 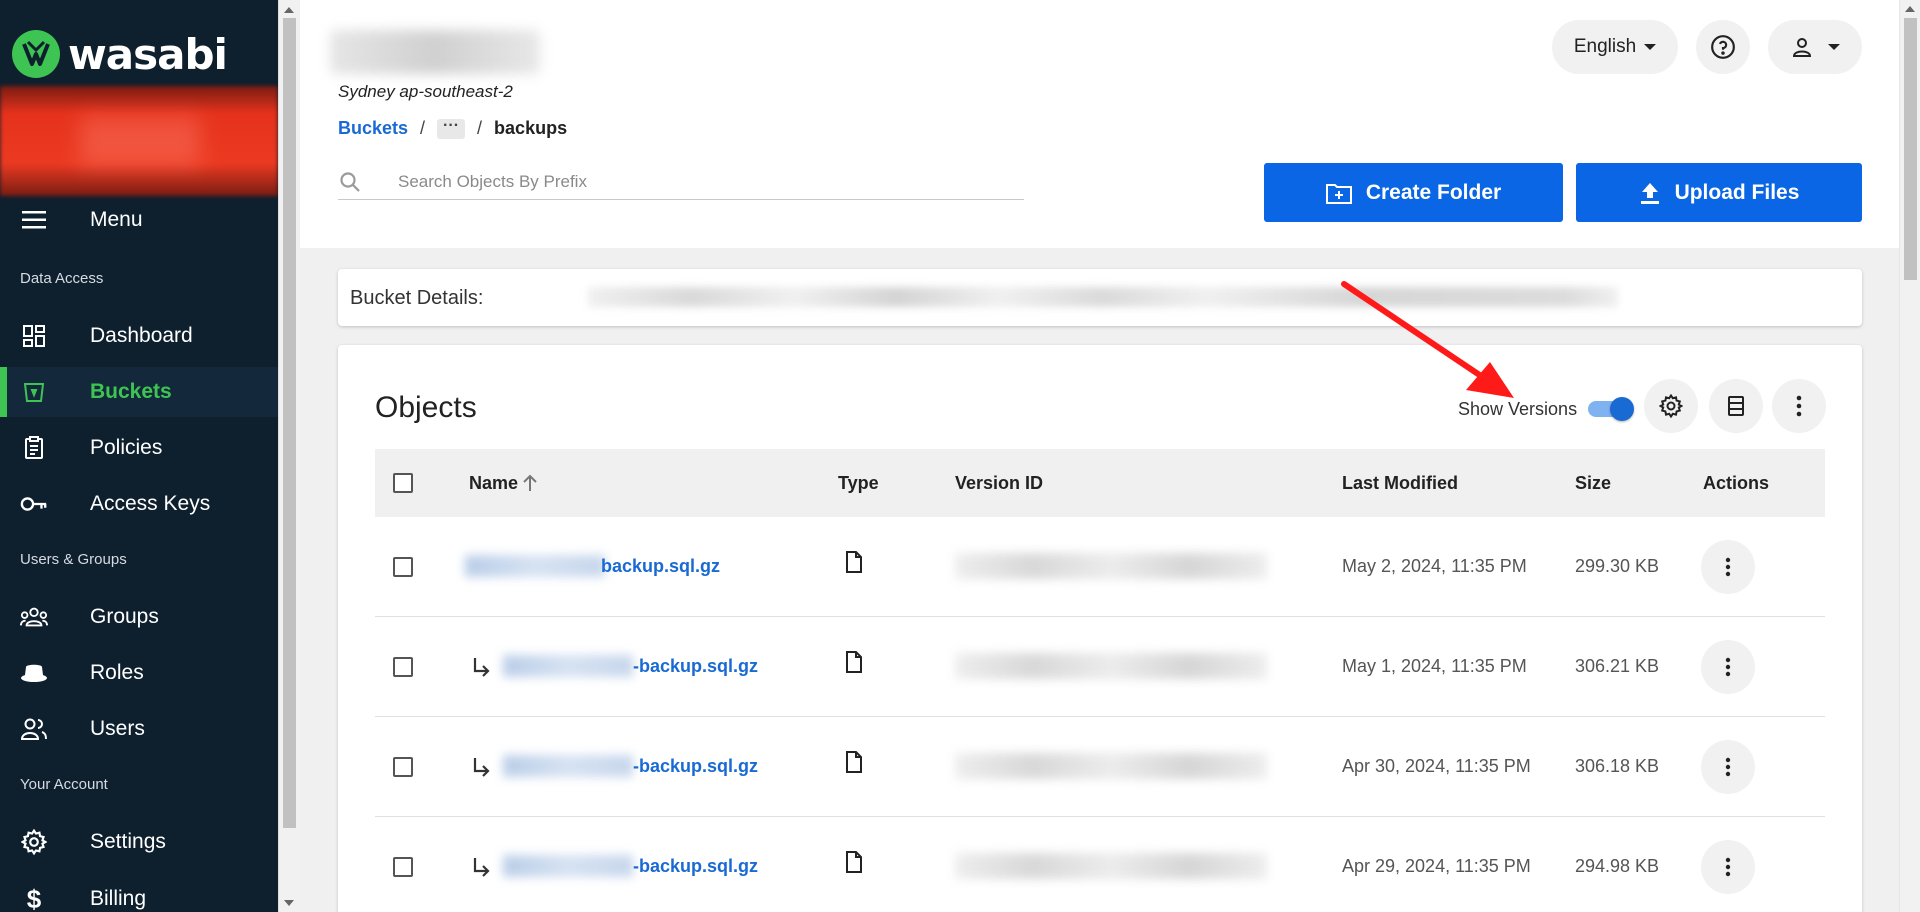 I want to click on sidebar-item-label: Policies, so click(x=126, y=447).